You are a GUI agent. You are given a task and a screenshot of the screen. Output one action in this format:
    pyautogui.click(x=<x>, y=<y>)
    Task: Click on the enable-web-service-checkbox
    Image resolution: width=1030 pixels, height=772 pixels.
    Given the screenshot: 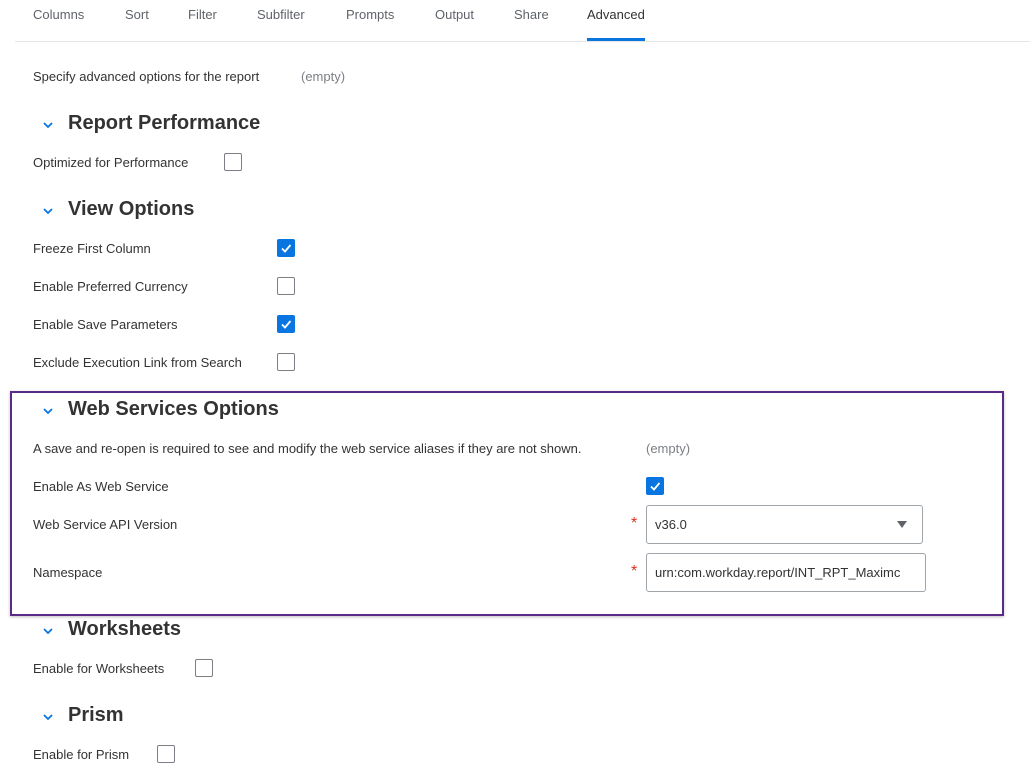 What is the action you would take?
    pyautogui.click(x=655, y=486)
    